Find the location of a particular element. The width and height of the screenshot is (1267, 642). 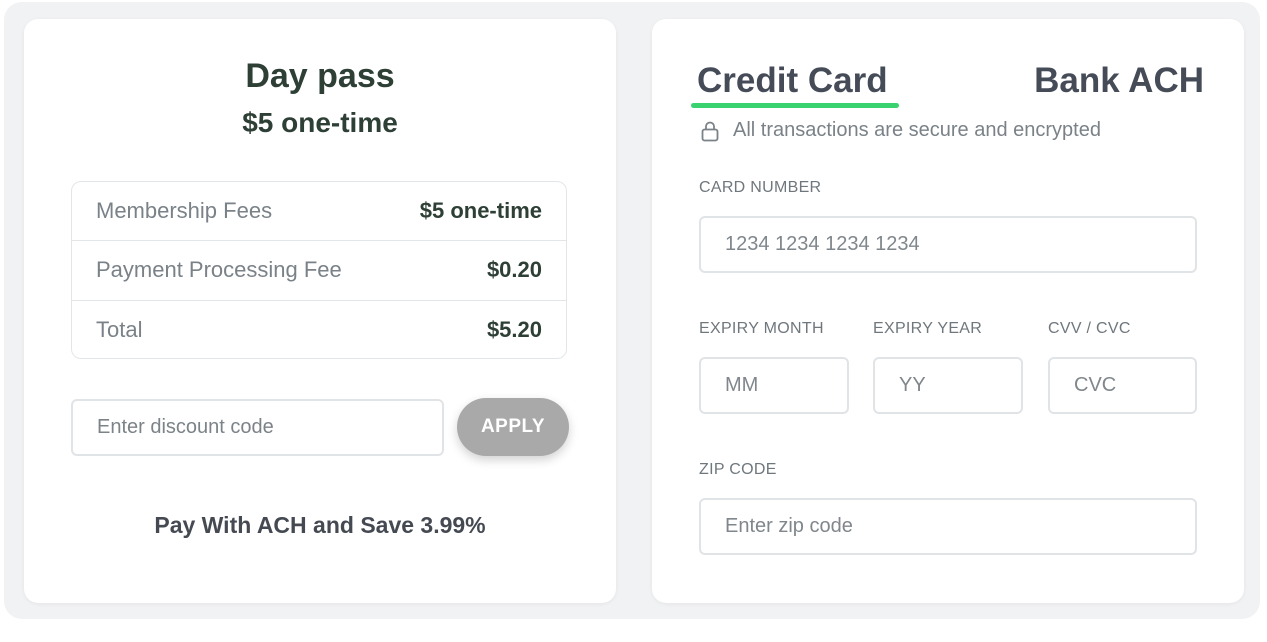

expiry-month-label: EXPIRY MONTH is located at coordinates (761, 328).